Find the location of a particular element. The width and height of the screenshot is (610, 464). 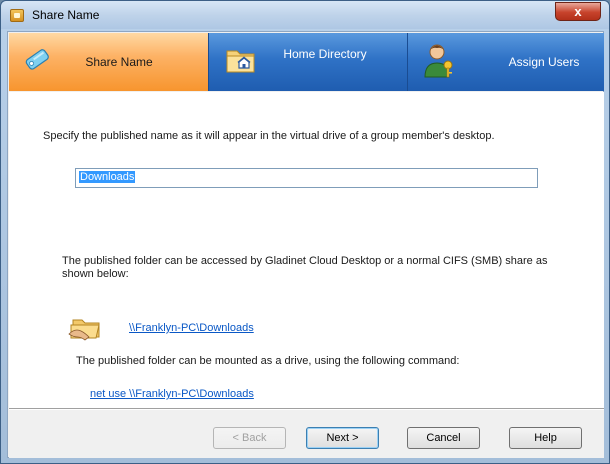

tab-share-name: Share Name is located at coordinates (109, 62).